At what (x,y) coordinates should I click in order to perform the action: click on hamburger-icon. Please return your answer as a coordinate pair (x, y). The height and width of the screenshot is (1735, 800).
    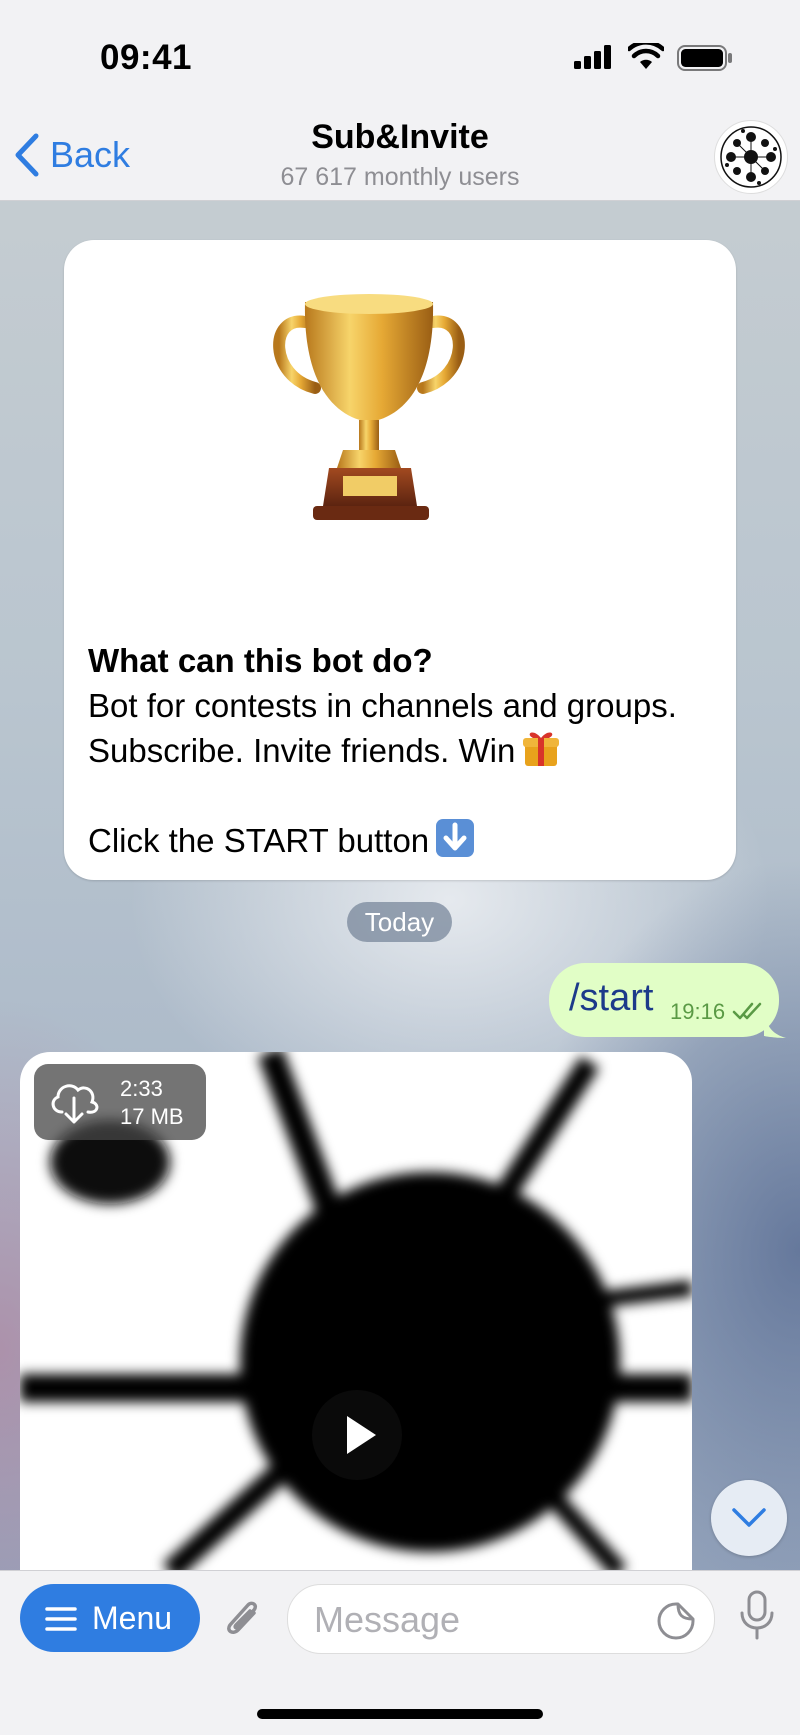
    Looking at the image, I should click on (61, 1619).